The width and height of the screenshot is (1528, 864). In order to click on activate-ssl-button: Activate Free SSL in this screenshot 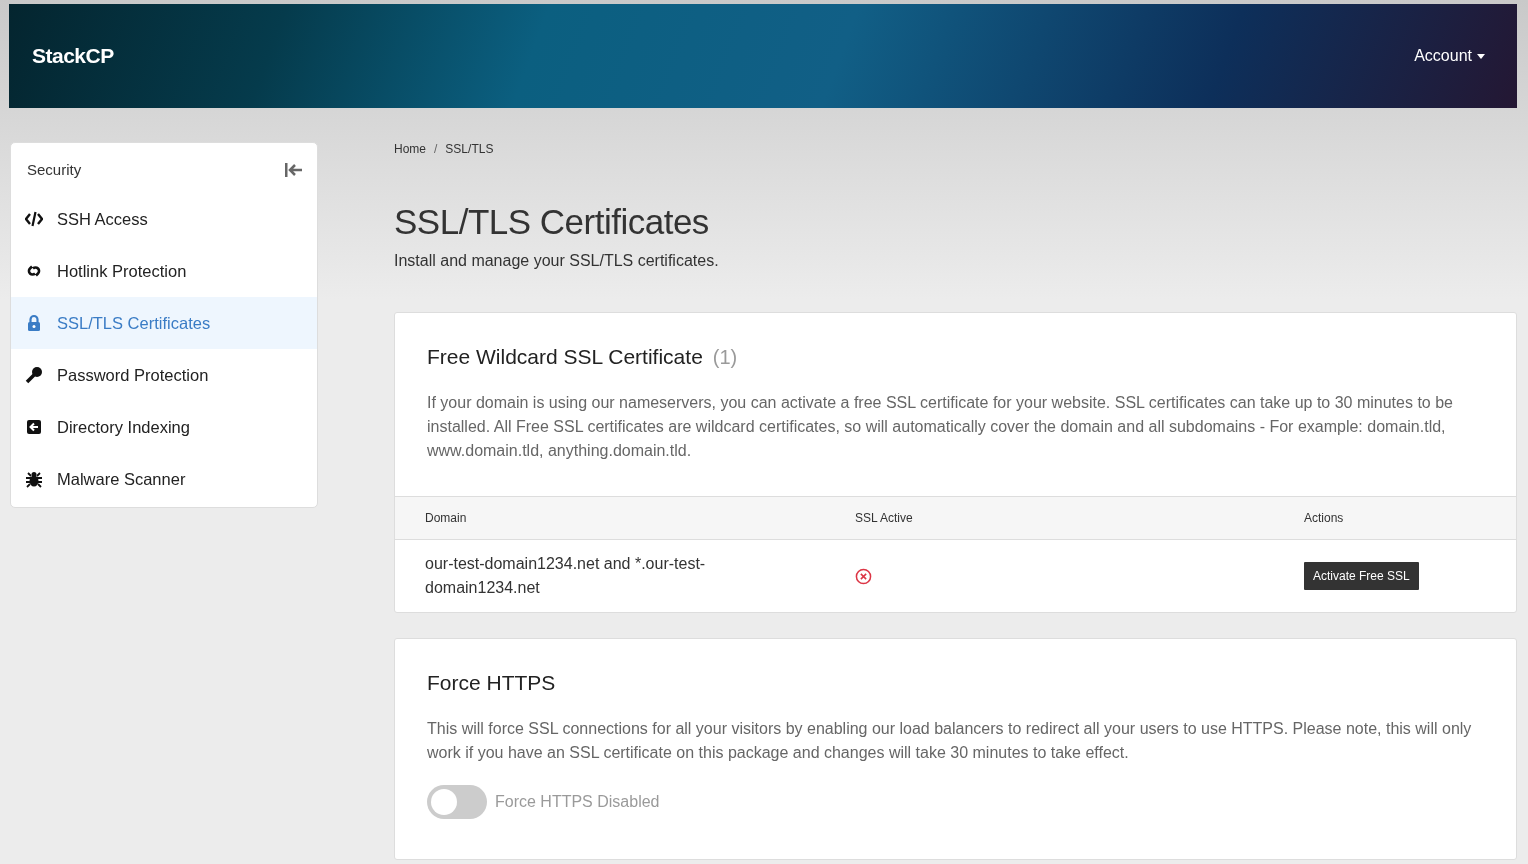, I will do `click(1361, 576)`.